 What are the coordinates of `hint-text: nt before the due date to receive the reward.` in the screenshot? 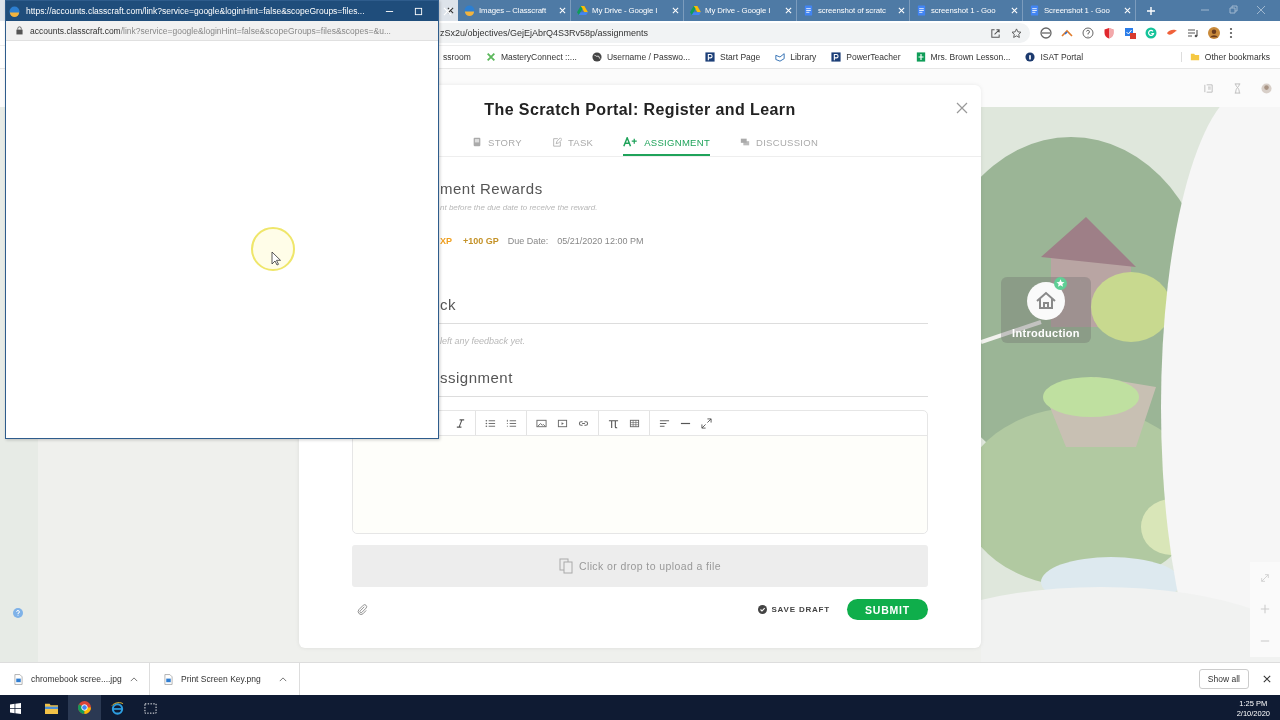 It's located at (519, 207).